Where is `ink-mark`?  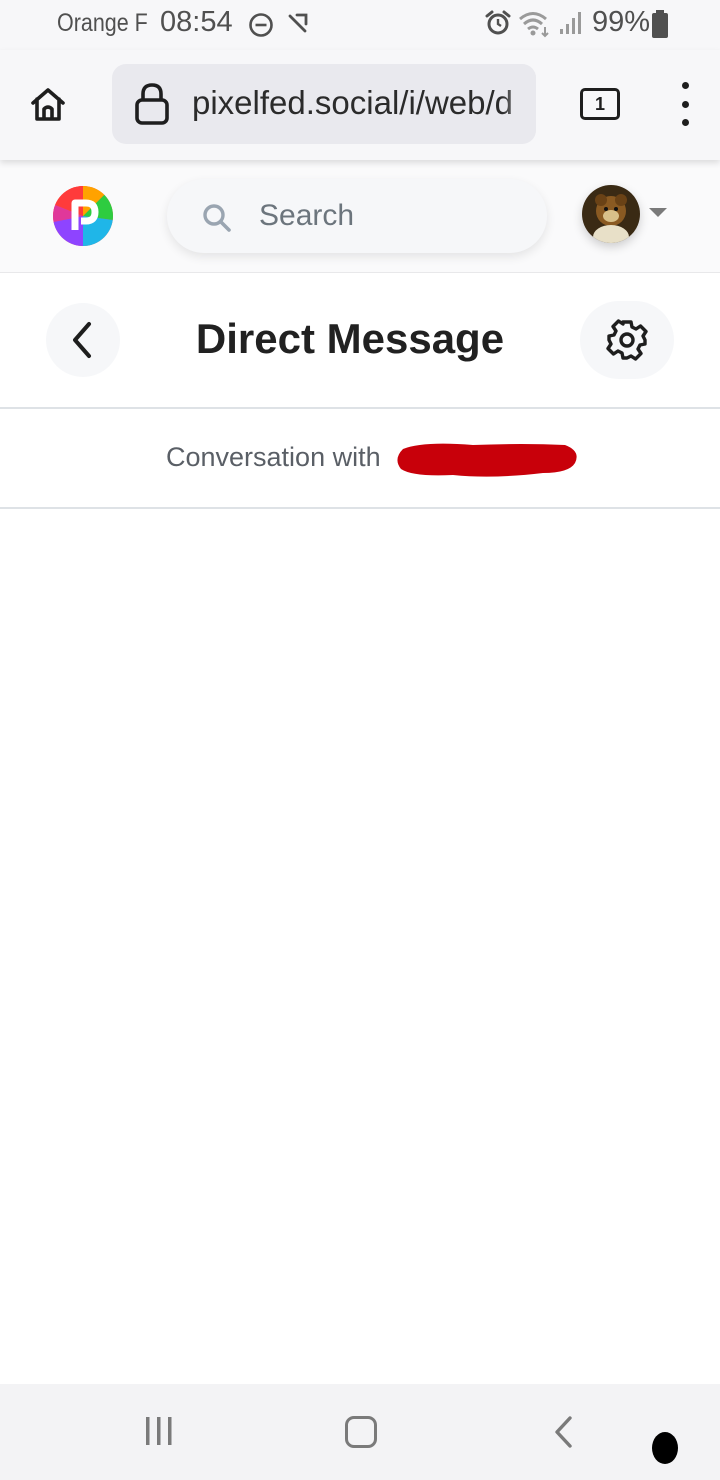
ink-mark is located at coordinates (665, 1448).